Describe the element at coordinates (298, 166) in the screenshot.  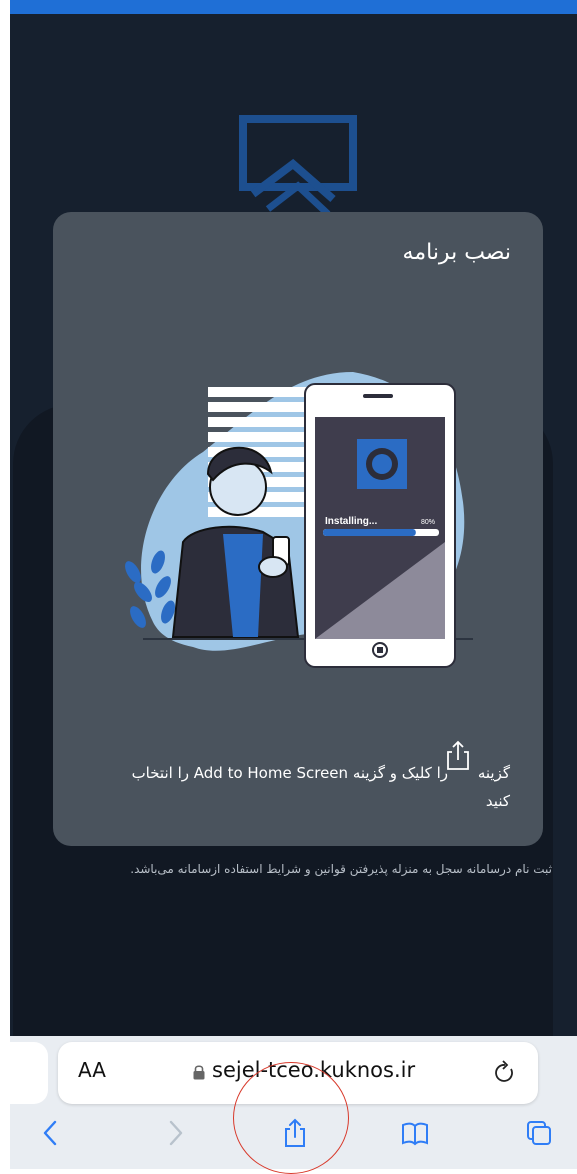
I see `app-logo` at that location.